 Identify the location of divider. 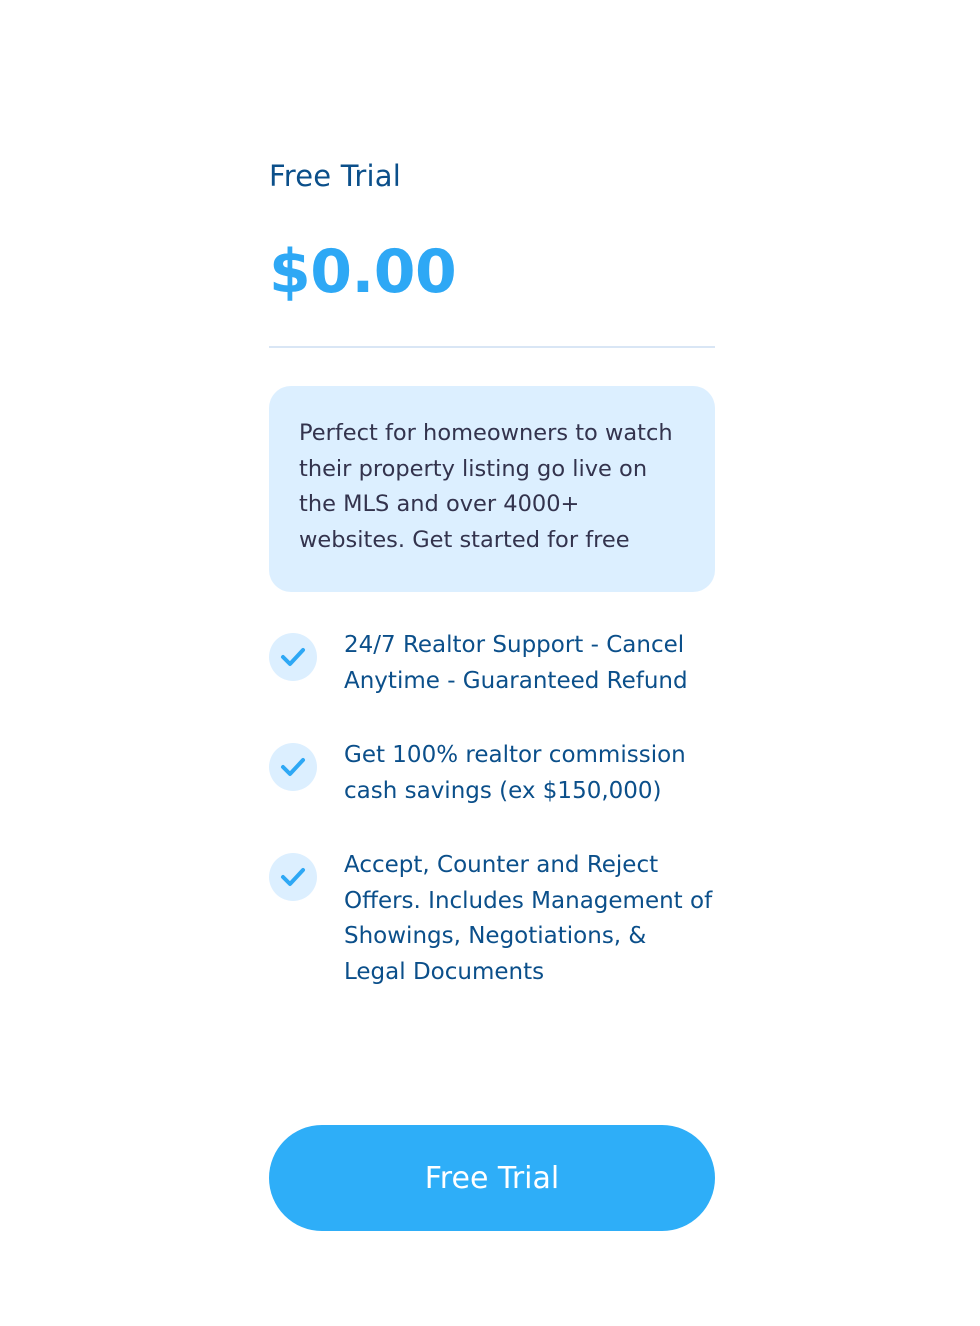
(492, 347).